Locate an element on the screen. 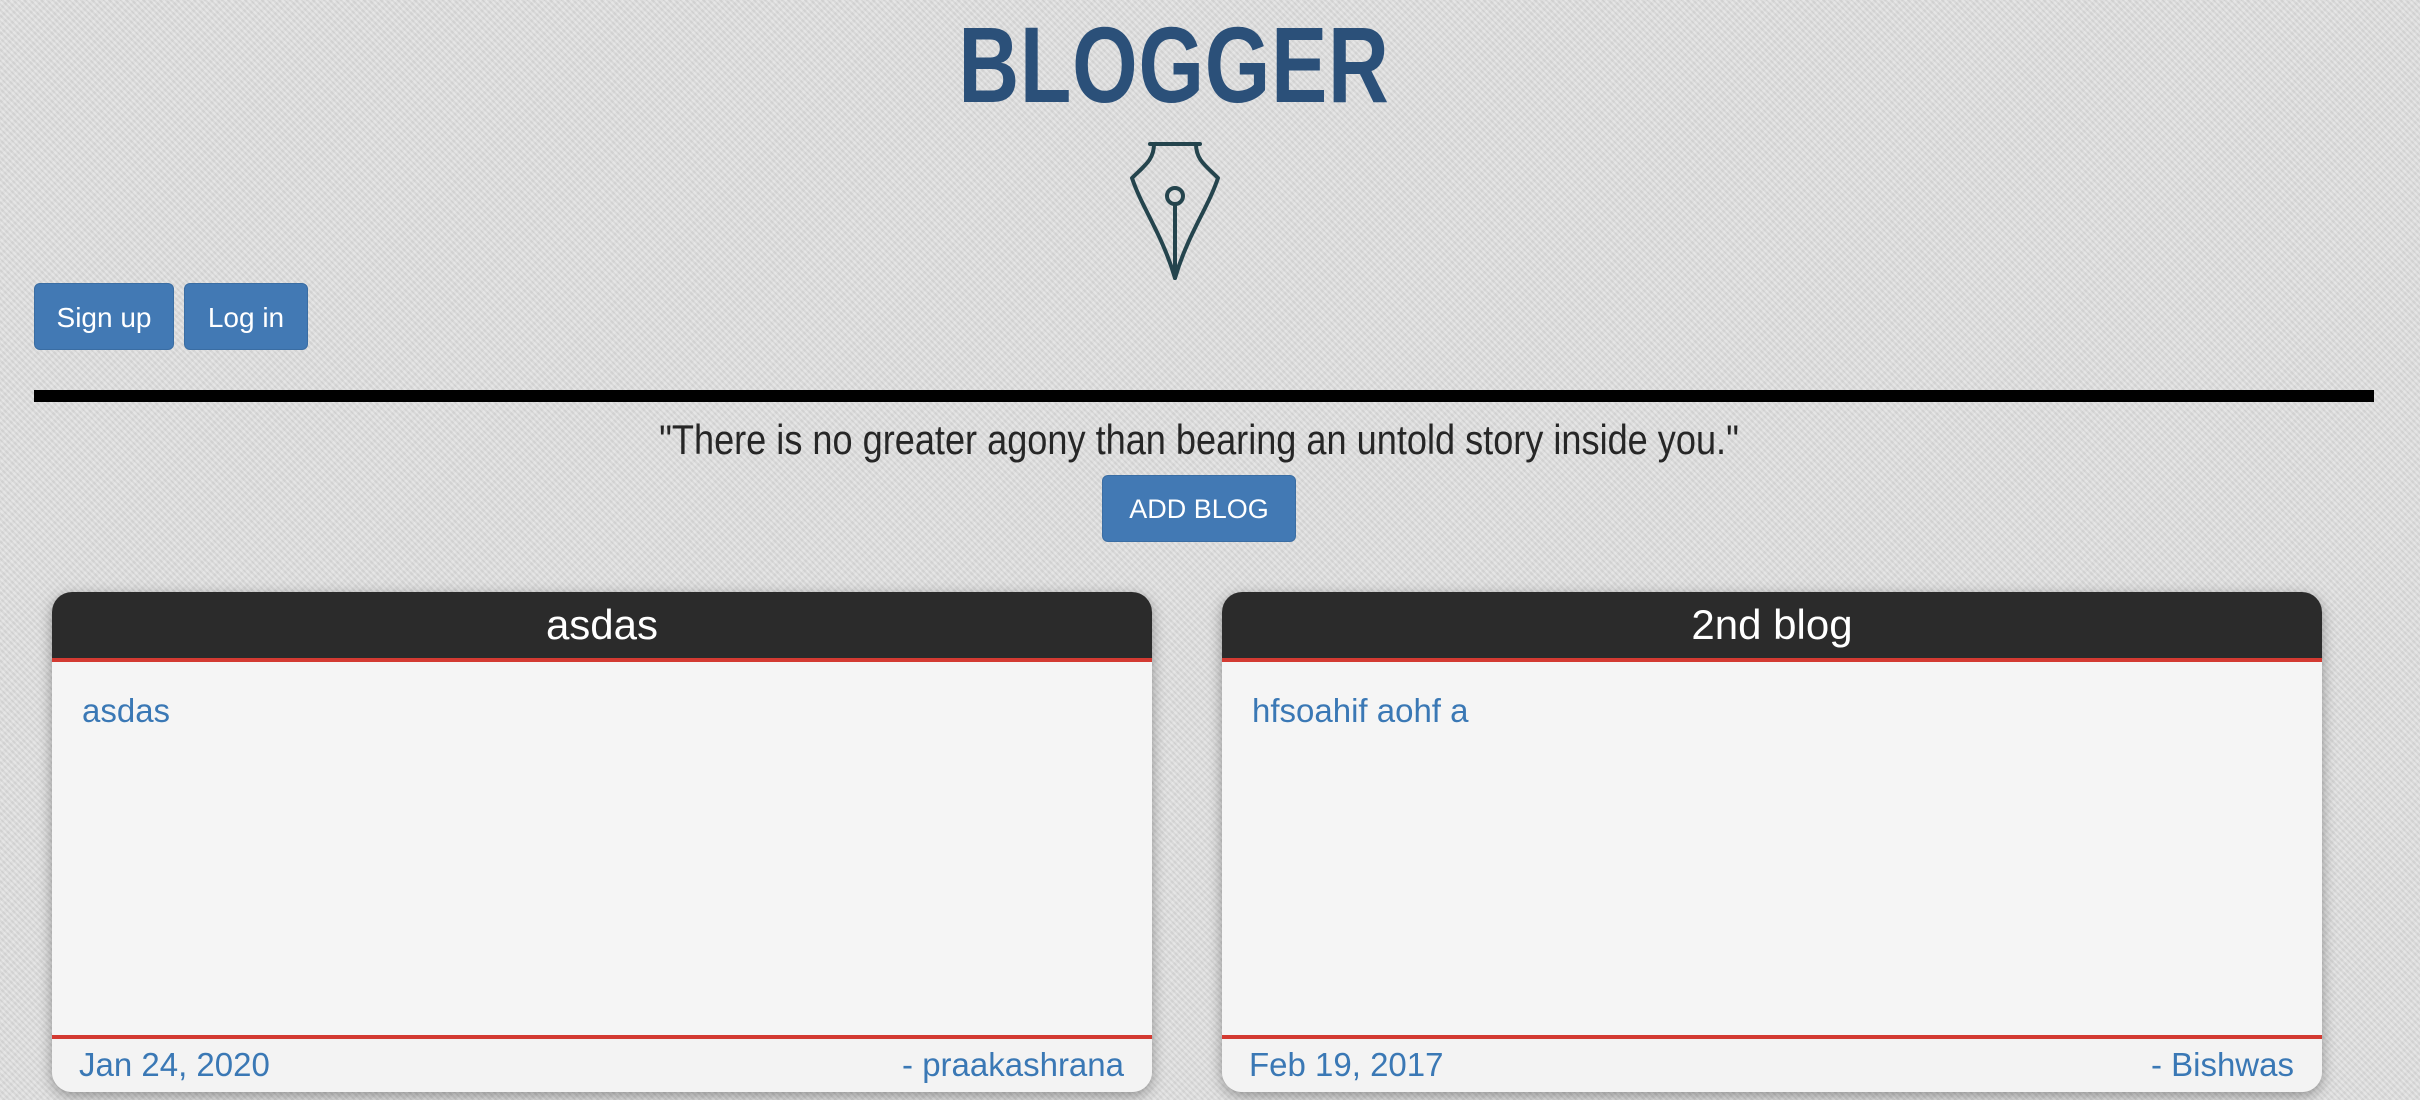  blog-card-footer: Jan 24, 2020 - praakashrana is located at coordinates (602, 1063).